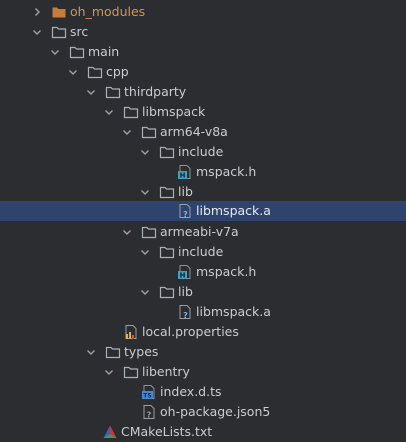  I want to click on tree-item-label: main, so click(104, 51).